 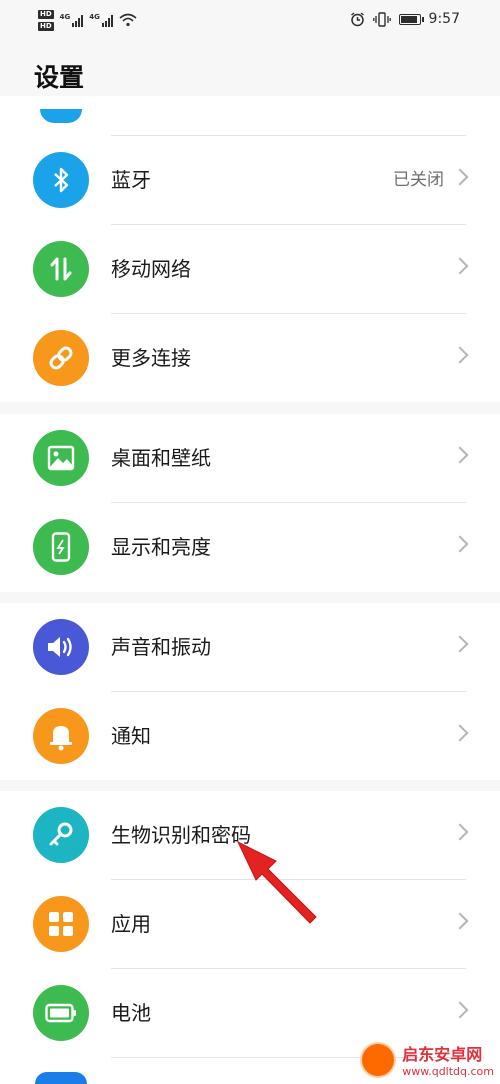 What do you see at coordinates (61, 180) in the screenshot?
I see `bluetooth-icon` at bounding box center [61, 180].